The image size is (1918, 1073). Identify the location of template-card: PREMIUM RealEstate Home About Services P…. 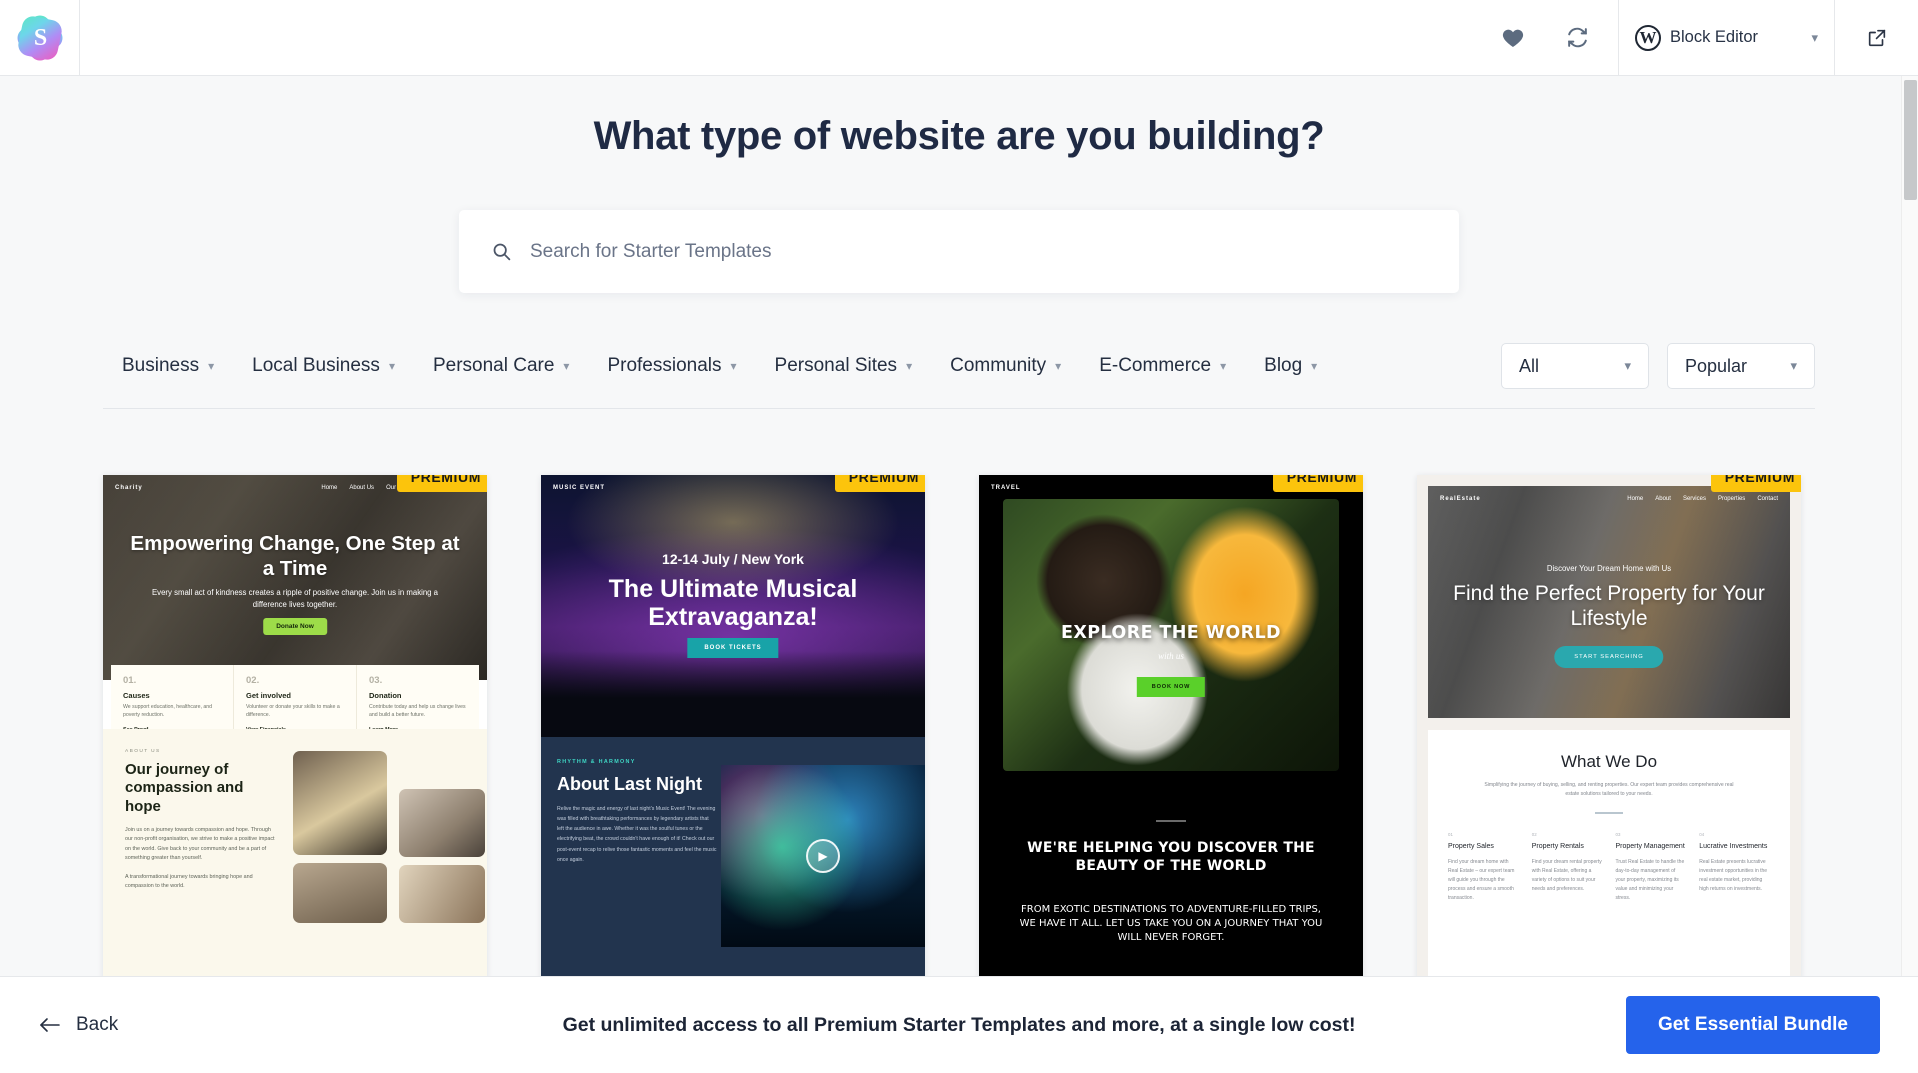
(1609, 735).